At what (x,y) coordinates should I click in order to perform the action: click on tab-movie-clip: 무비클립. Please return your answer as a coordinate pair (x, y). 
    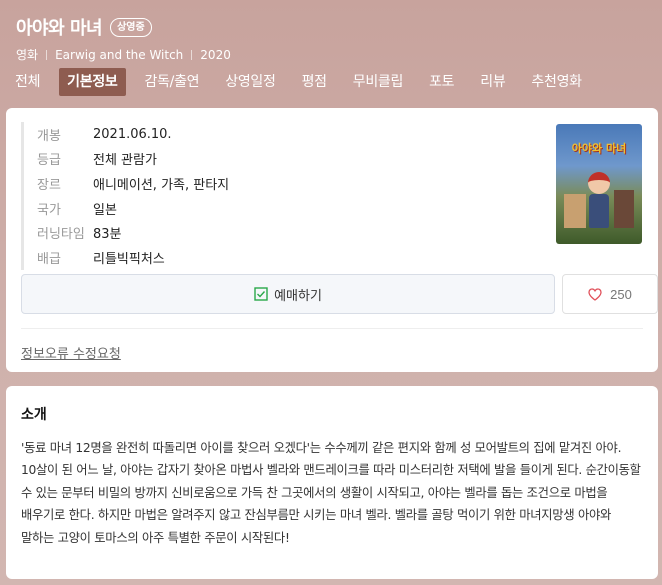
    Looking at the image, I should click on (378, 82).